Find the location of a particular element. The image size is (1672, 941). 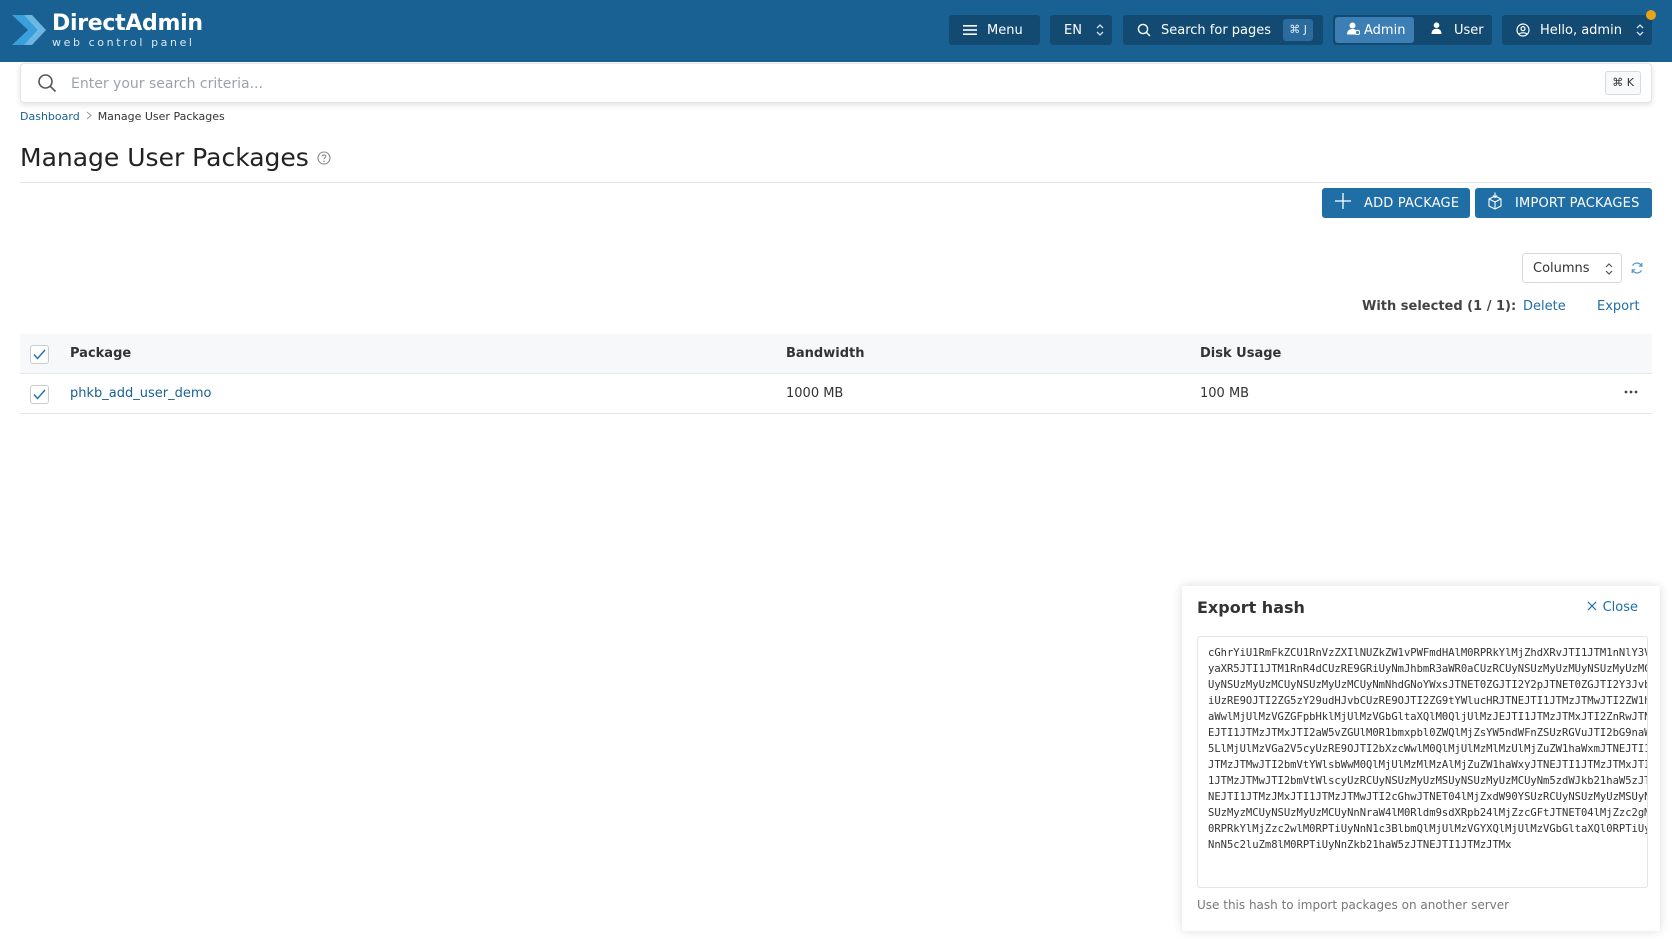

role-admin-label: Admin is located at coordinates (1385, 30).